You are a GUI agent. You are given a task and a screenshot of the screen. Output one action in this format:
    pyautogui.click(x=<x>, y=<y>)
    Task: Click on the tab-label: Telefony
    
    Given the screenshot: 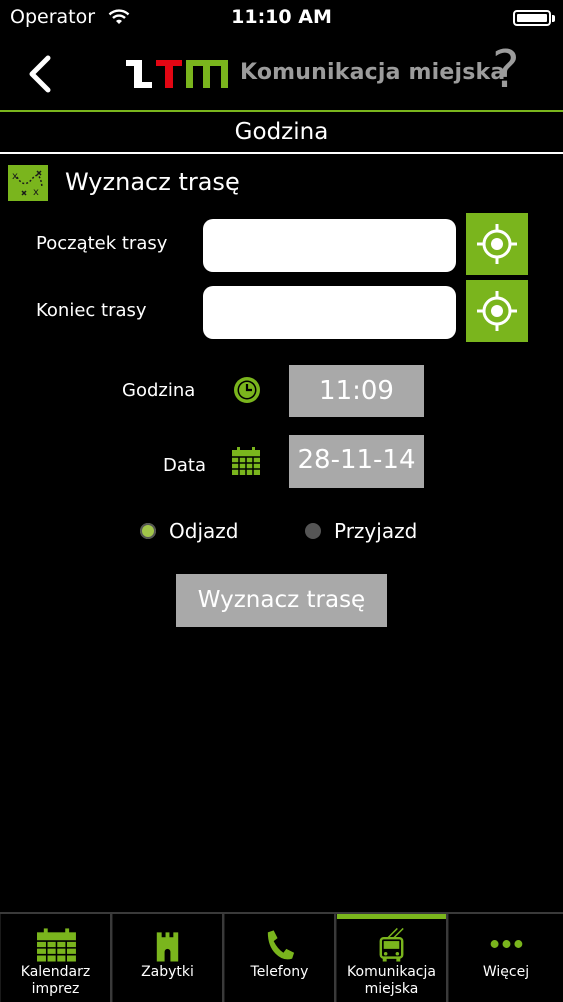 What is the action you would take?
    pyautogui.click(x=279, y=972)
    